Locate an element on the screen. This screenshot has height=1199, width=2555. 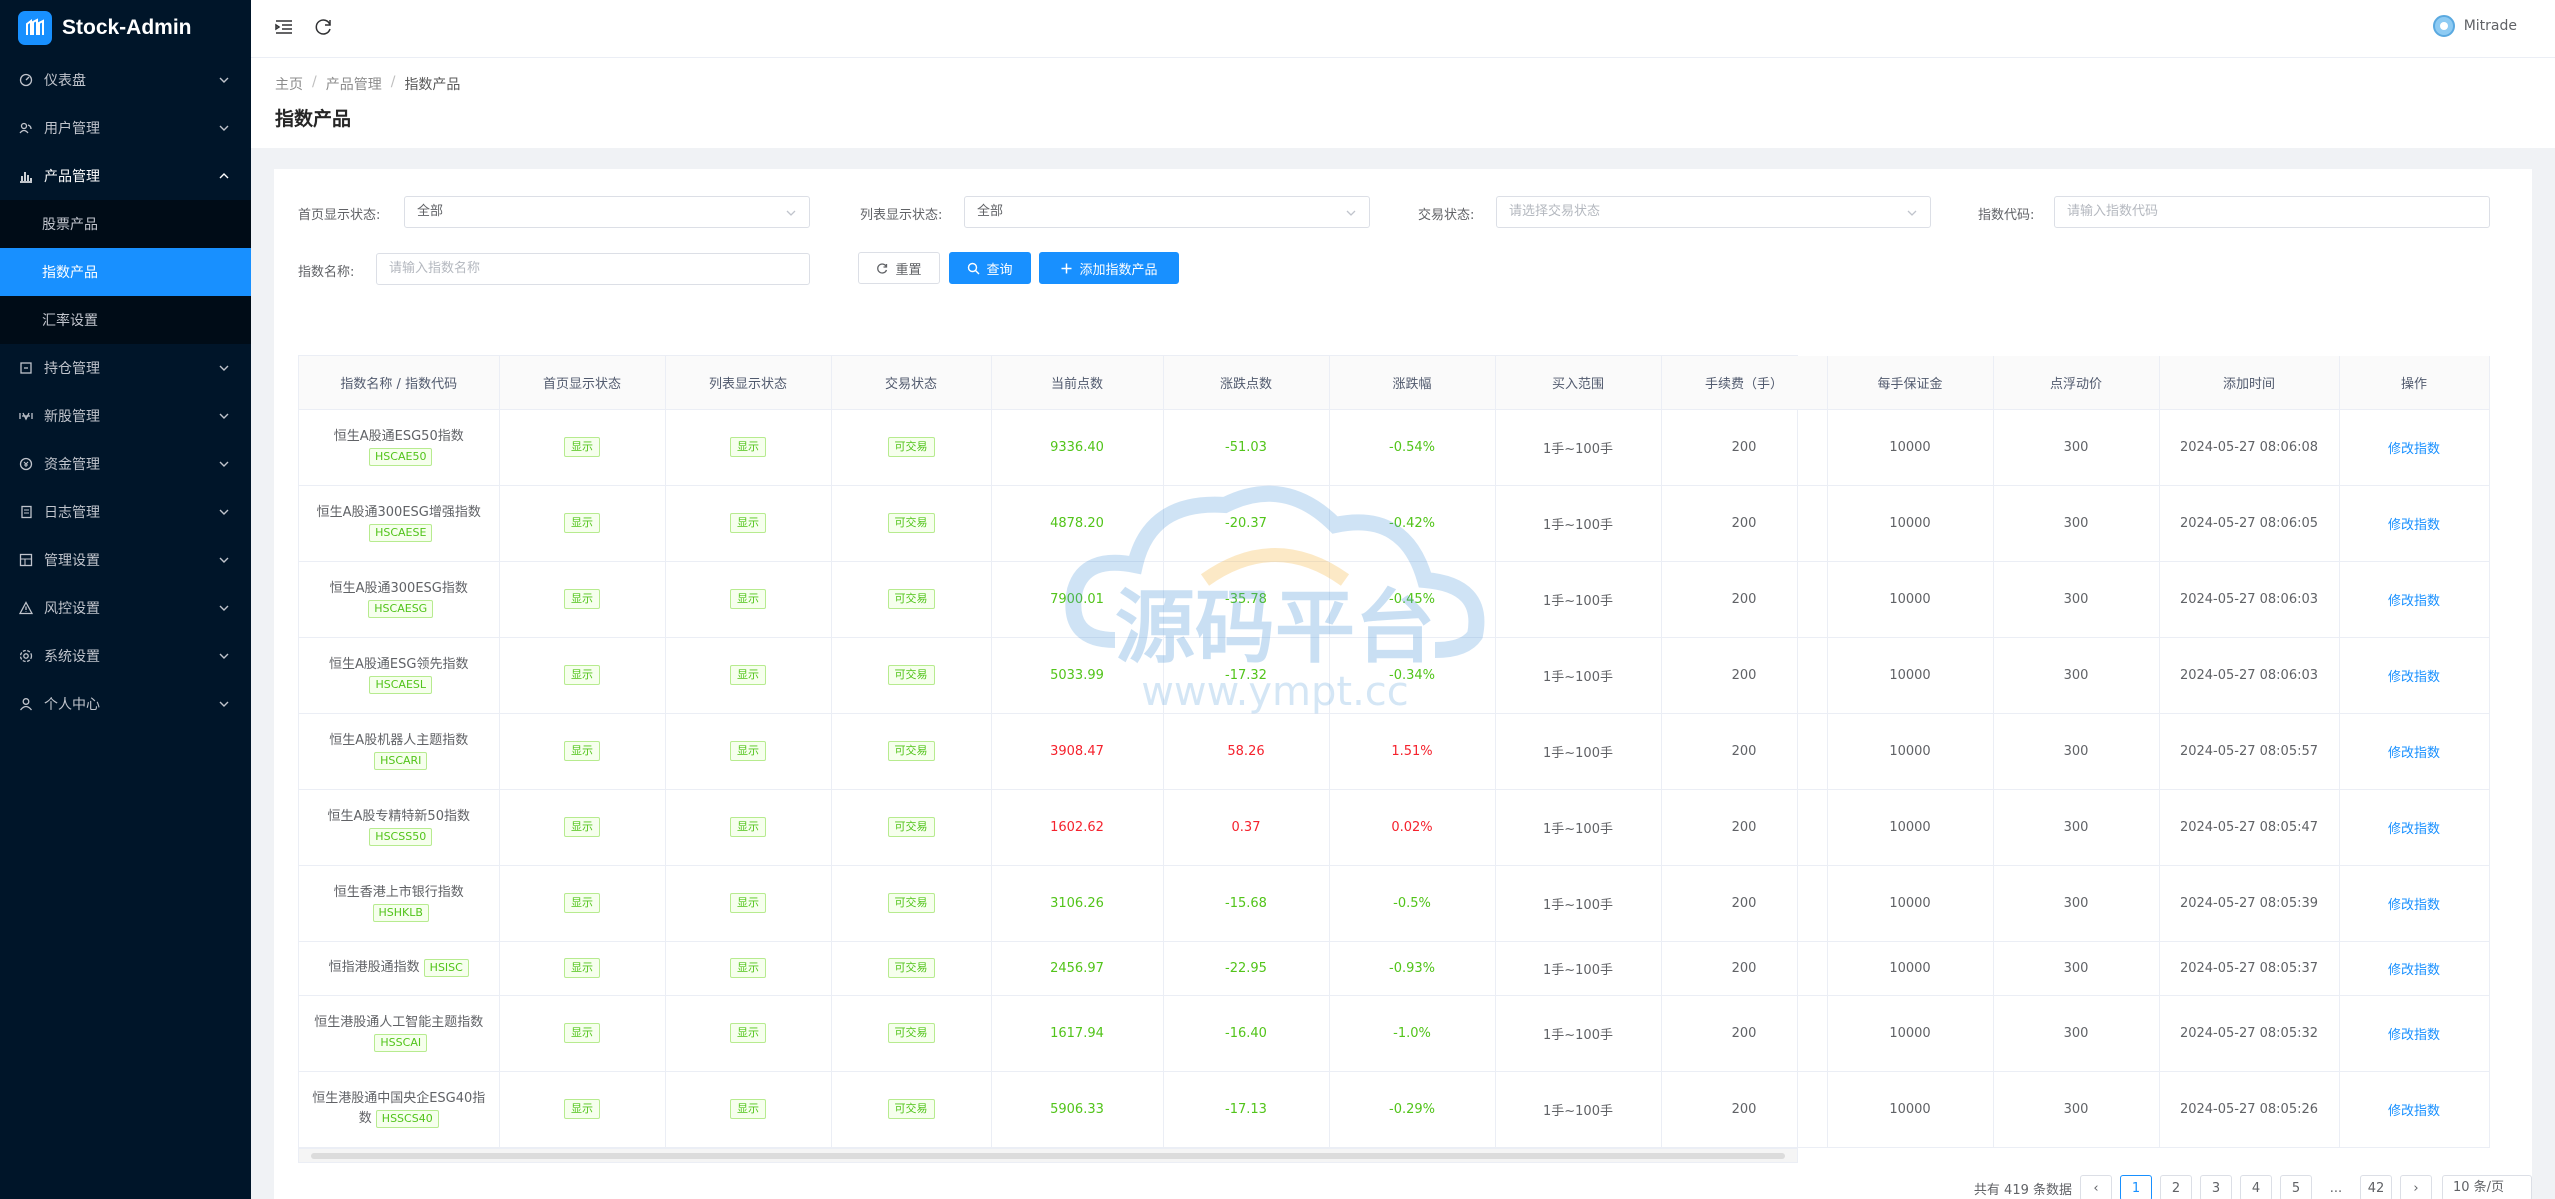
page-button: 4 is located at coordinates (2256, 1187).